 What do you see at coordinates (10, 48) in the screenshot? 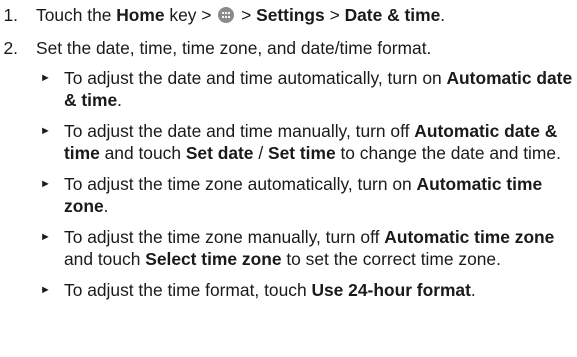
I see `step-number: 2.` at bounding box center [10, 48].